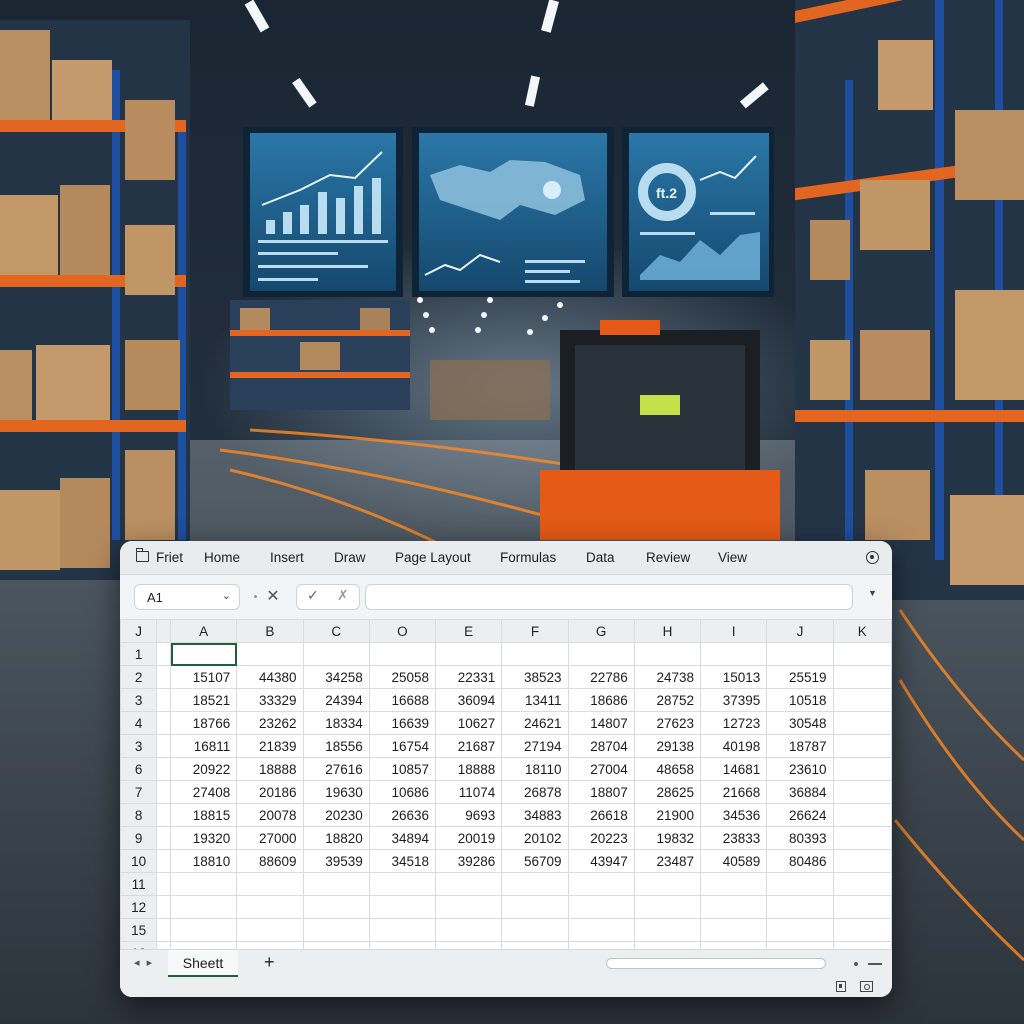 The image size is (1024, 1024). I want to click on help-icon, so click(872, 557).